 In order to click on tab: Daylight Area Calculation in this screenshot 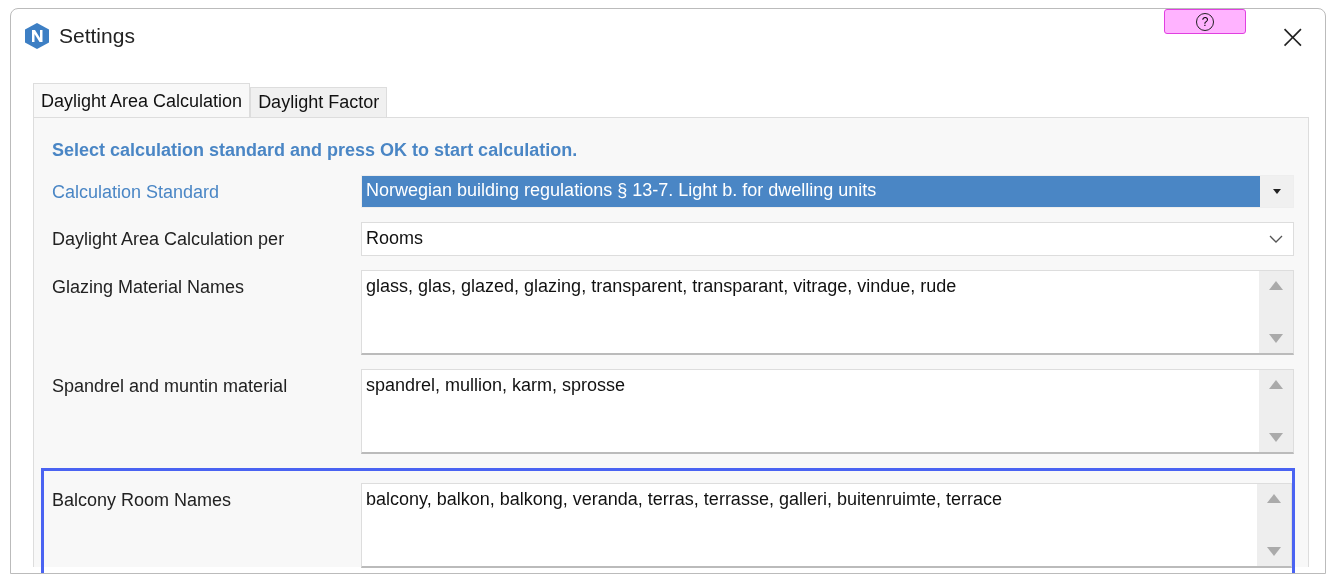, I will do `click(142, 100)`.